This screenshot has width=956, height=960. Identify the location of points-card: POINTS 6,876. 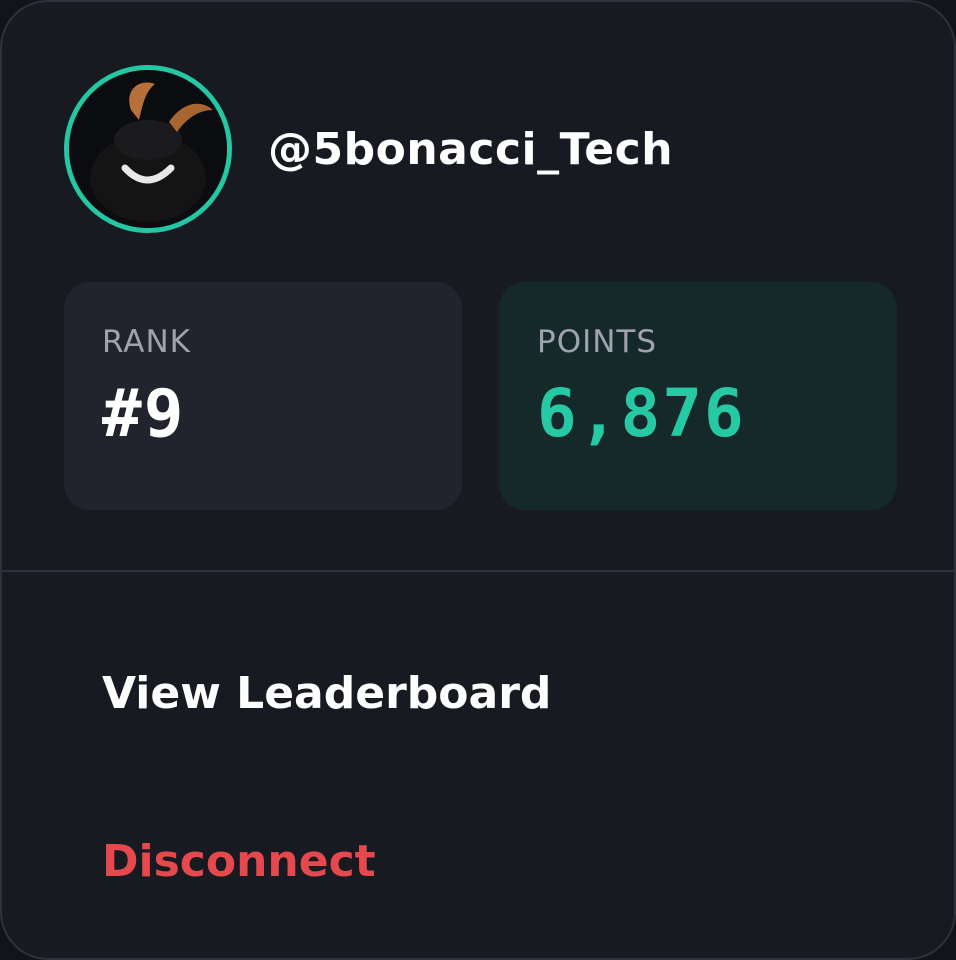
(698, 396).